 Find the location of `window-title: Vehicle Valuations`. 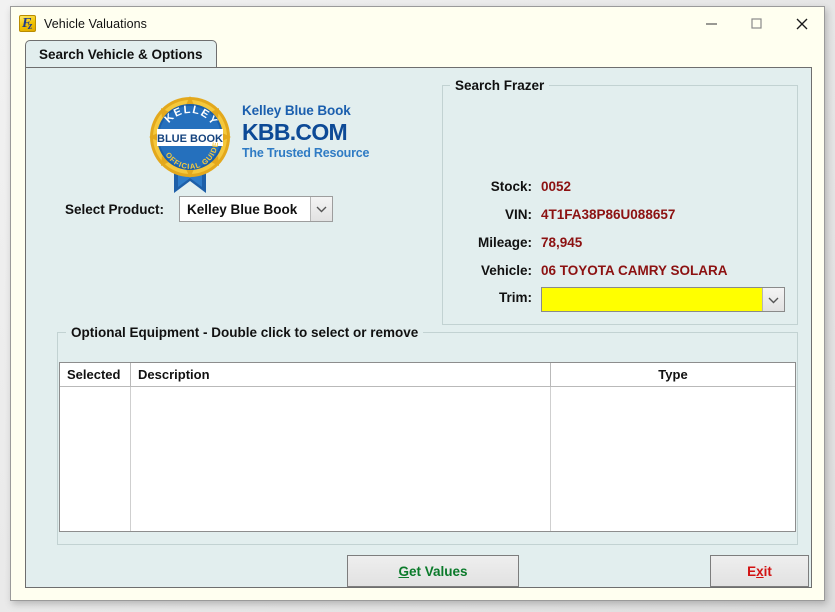

window-title: Vehicle Valuations is located at coordinates (96, 23).